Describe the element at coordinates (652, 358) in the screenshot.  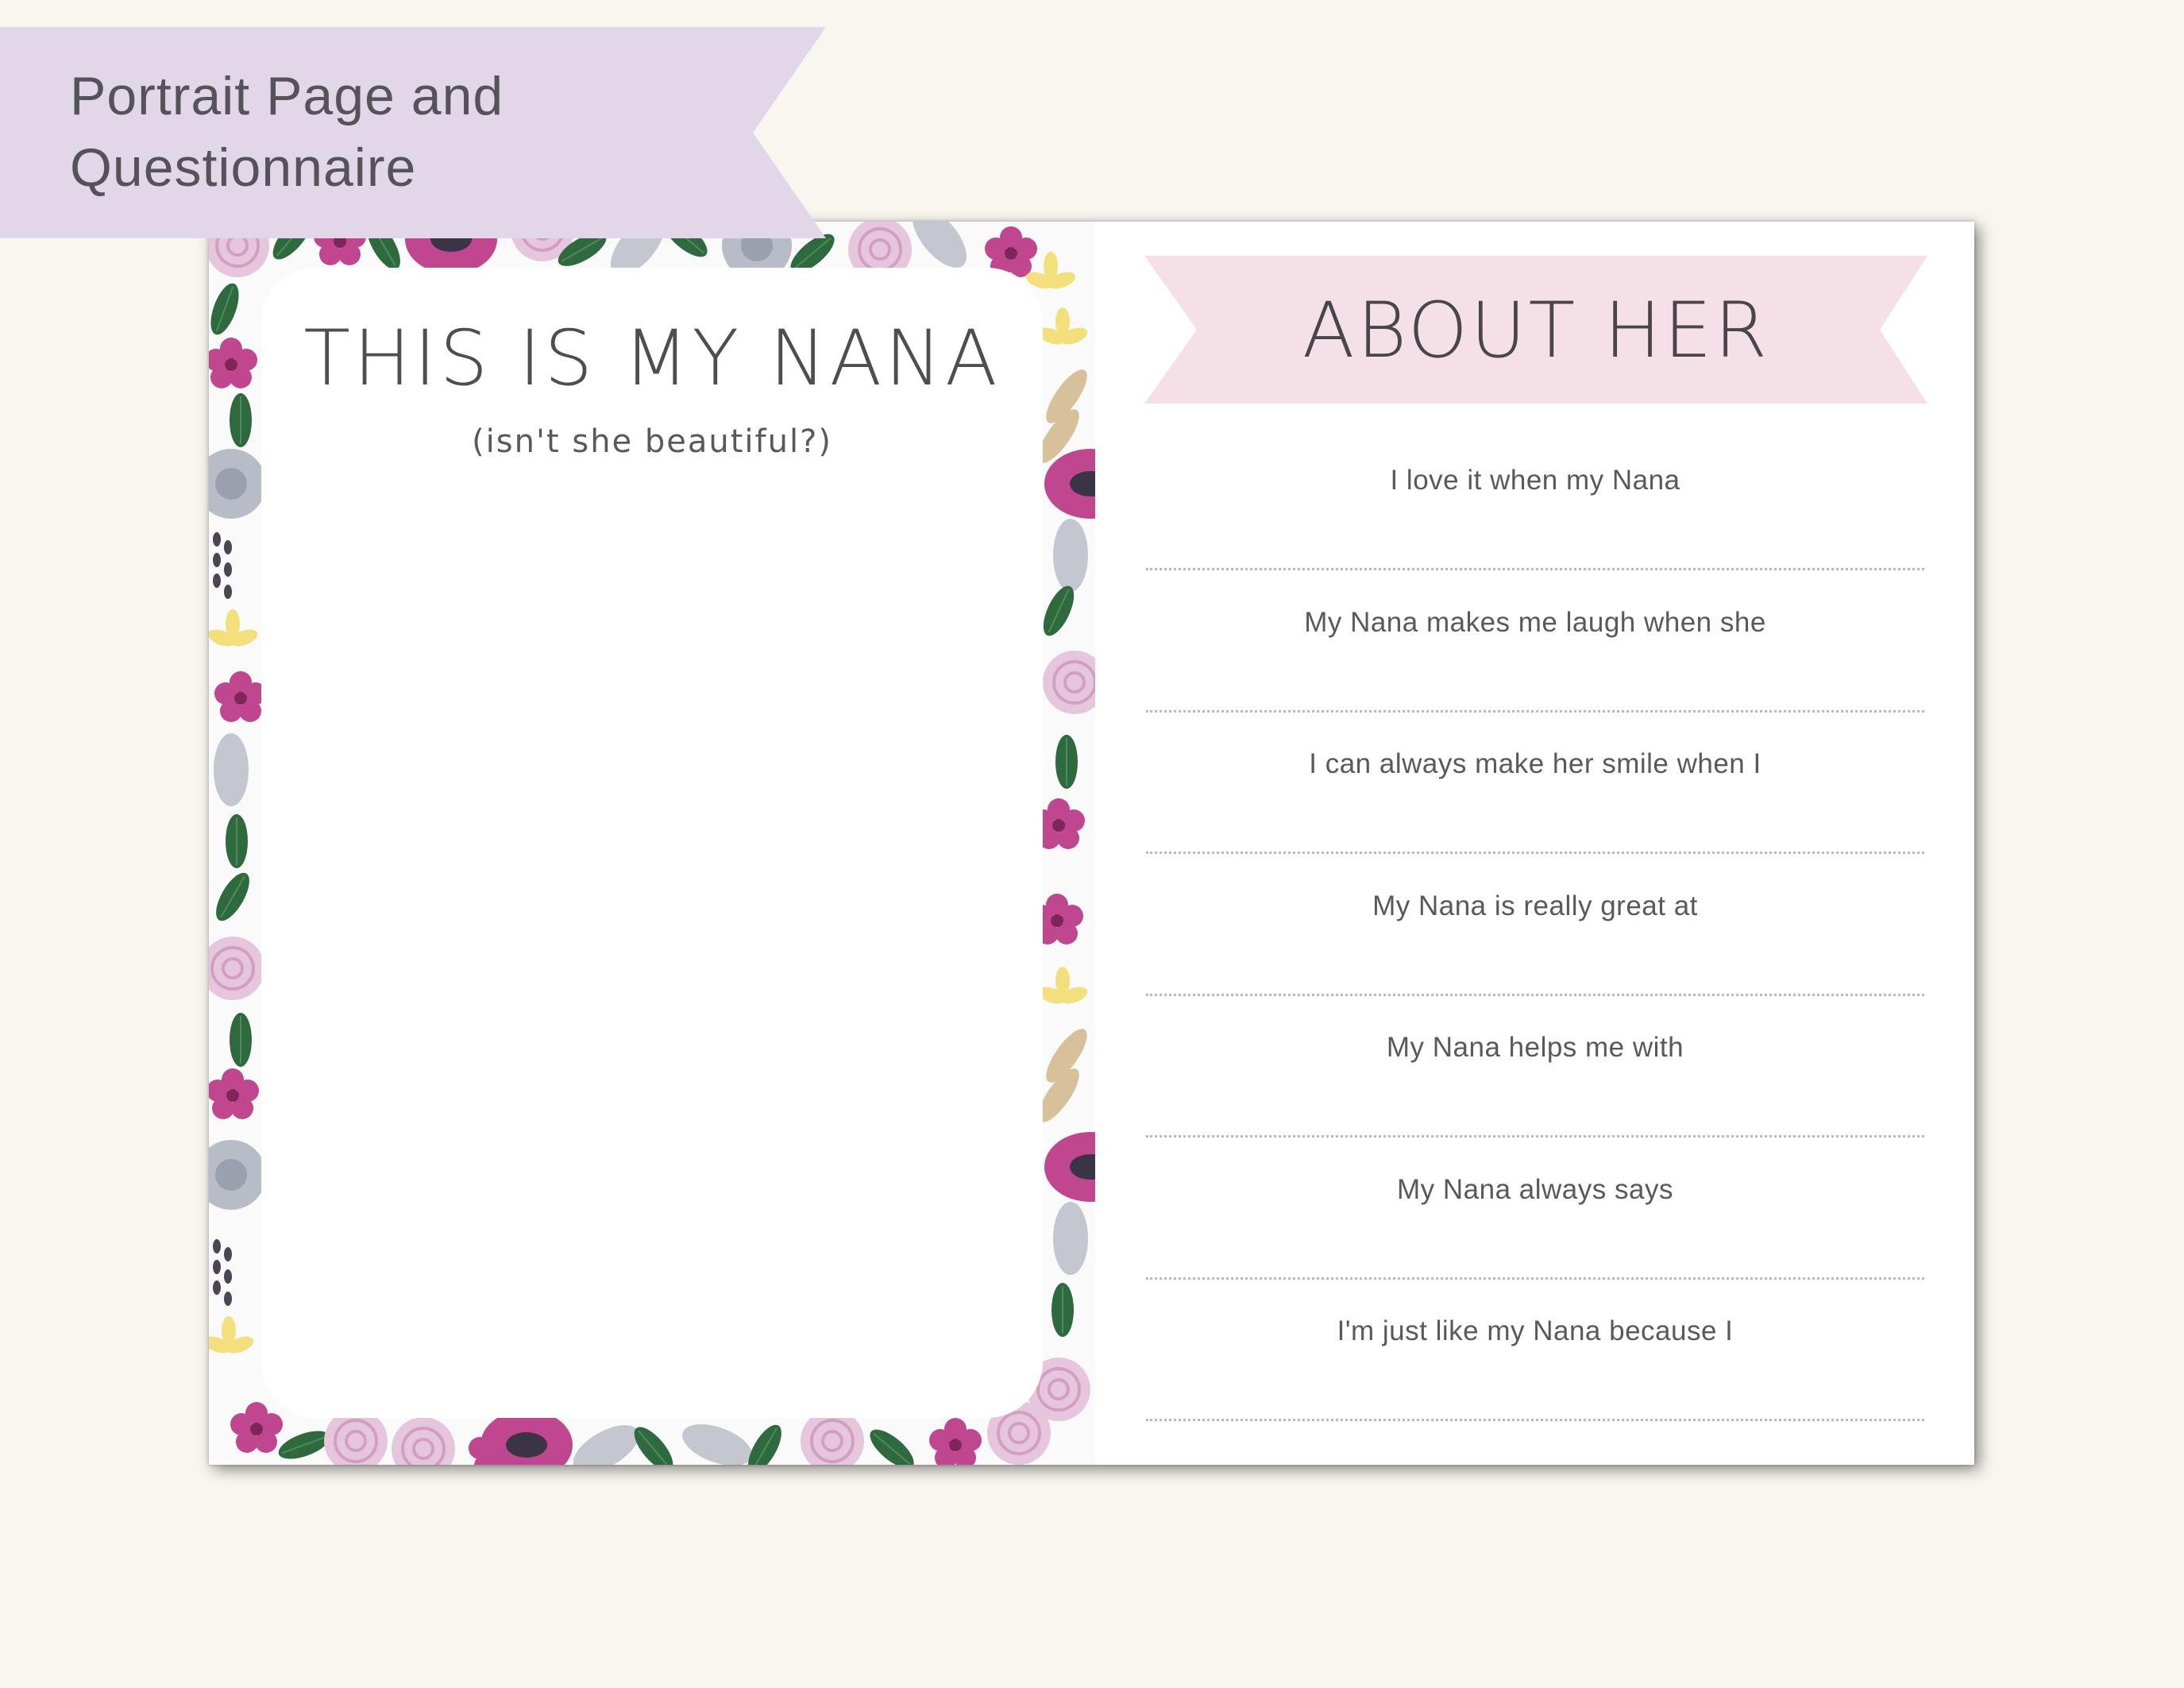
I see `portrait-title: THIS IS MY NANA` at that location.